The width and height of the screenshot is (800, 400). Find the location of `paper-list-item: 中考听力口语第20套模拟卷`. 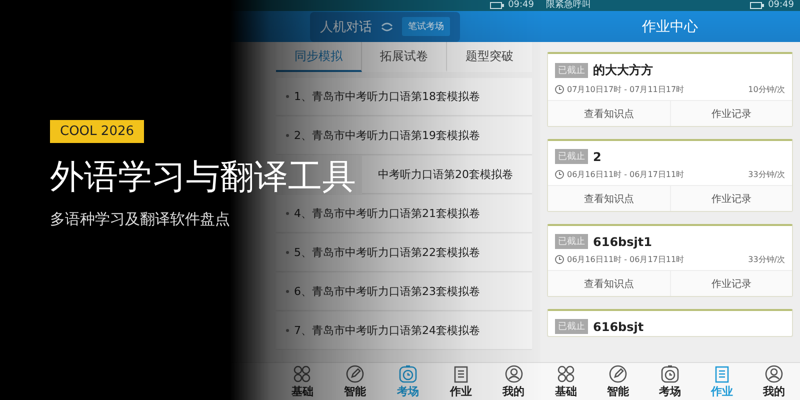

paper-list-item: 中考听力口语第20套模拟卷 is located at coordinates (447, 175).